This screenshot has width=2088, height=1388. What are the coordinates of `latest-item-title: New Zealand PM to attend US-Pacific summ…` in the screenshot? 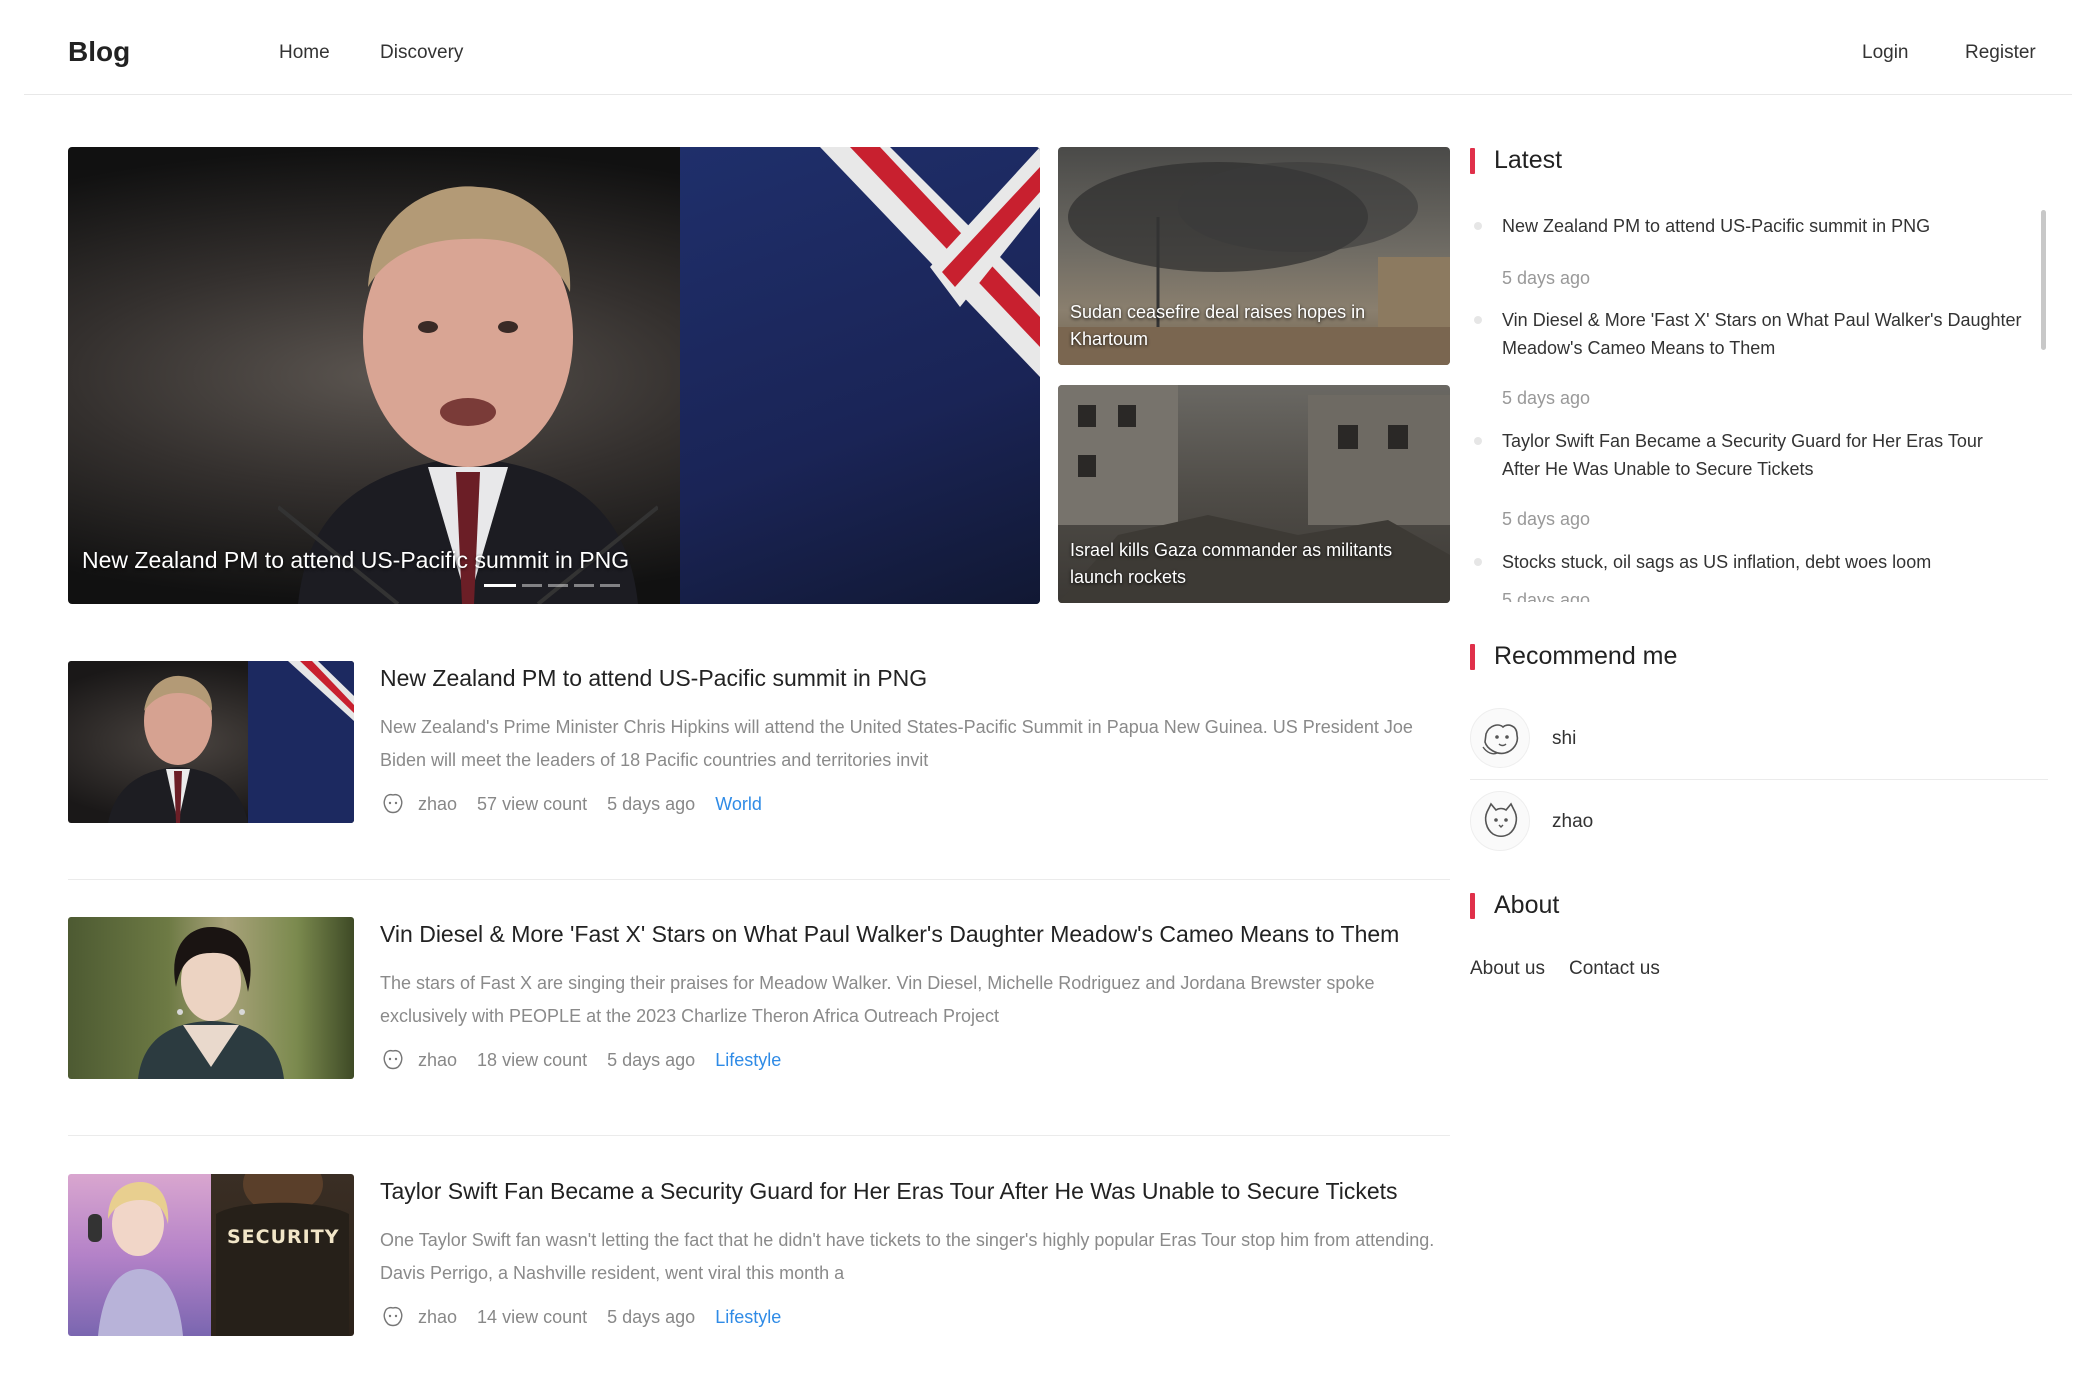 It's located at (1762, 226).